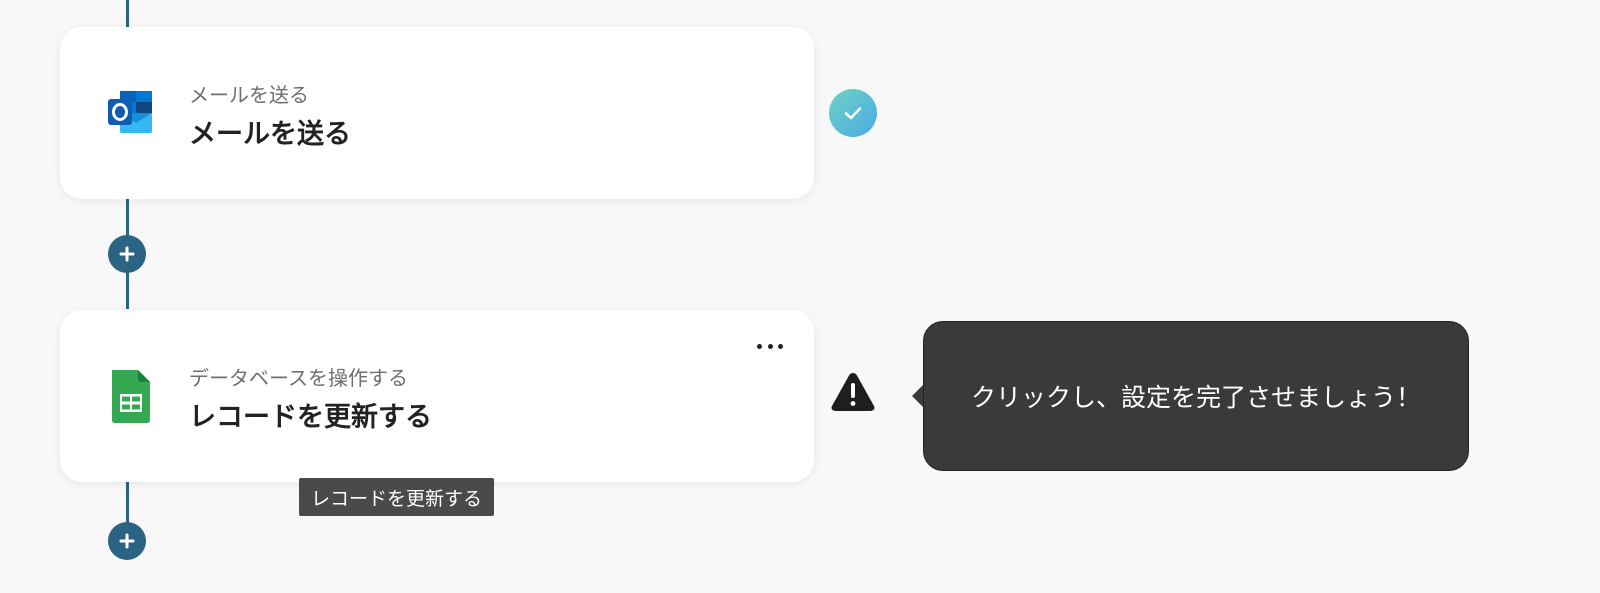 The height and width of the screenshot is (593, 1600). Describe the element at coordinates (130, 396) in the screenshot. I see `google-sheets-icon` at that location.